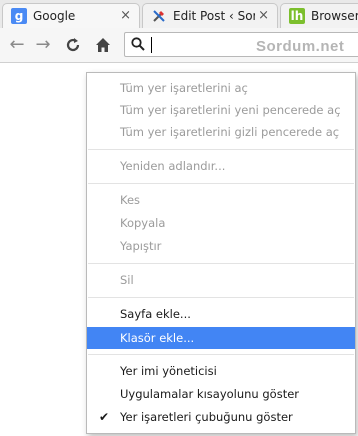  I want to click on menu-item-show-bookmarks-bar: ✔ Yer işaretleri çubuğunu göster, so click(221, 417).